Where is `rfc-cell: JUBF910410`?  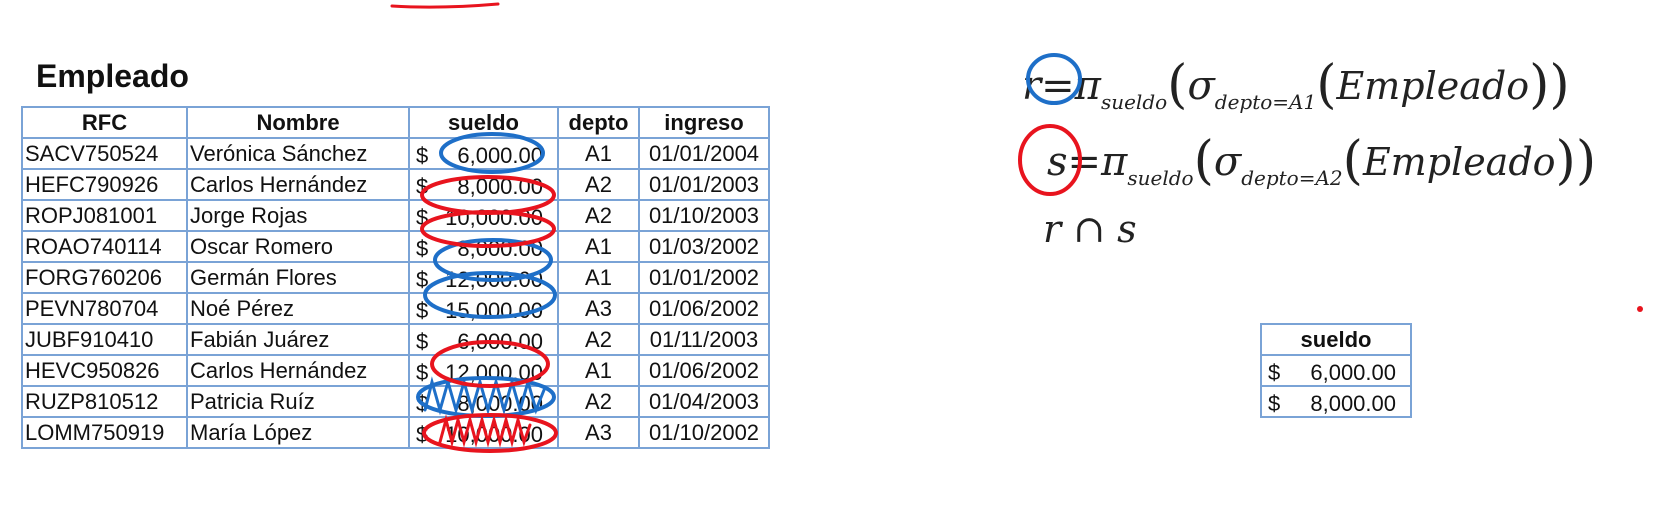
rfc-cell: JUBF910410 is located at coordinates (104, 339).